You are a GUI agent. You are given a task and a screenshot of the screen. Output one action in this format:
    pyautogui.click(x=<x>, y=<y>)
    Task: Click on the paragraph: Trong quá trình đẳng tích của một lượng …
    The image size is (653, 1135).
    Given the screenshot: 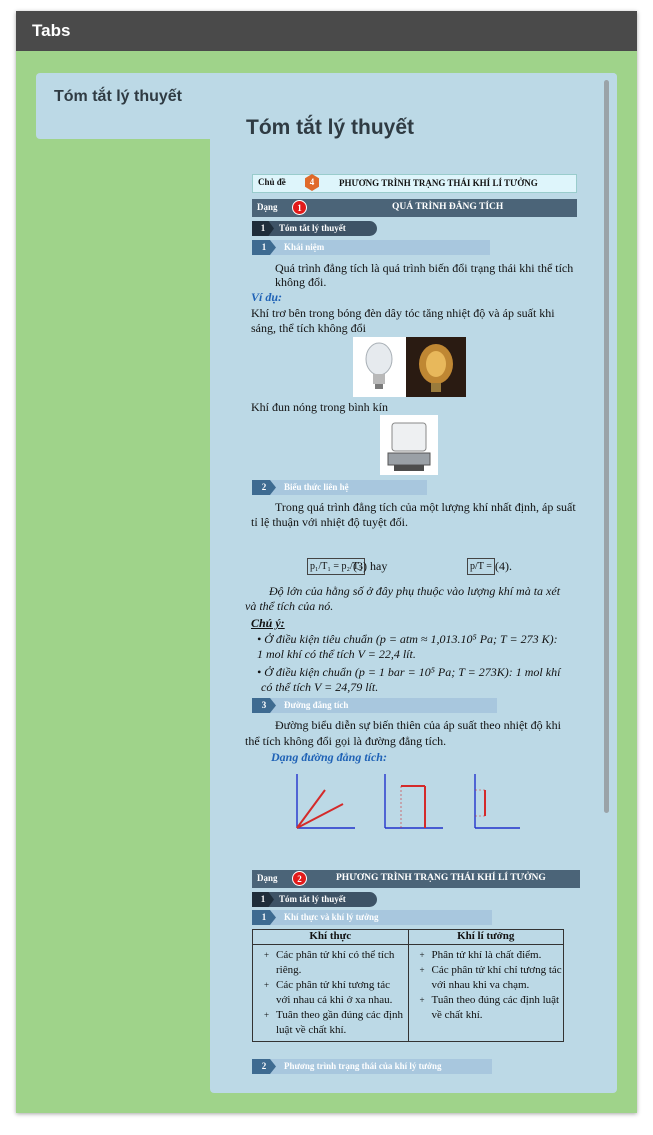 What is the action you would take?
    pyautogui.click(x=425, y=507)
    